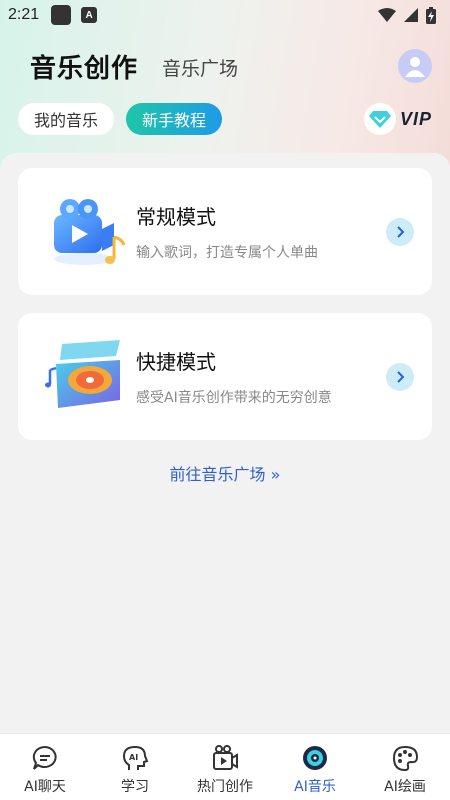  What do you see at coordinates (225, 119) in the screenshot?
I see `mode-chips: 我的音乐 新手教程 VIP` at bounding box center [225, 119].